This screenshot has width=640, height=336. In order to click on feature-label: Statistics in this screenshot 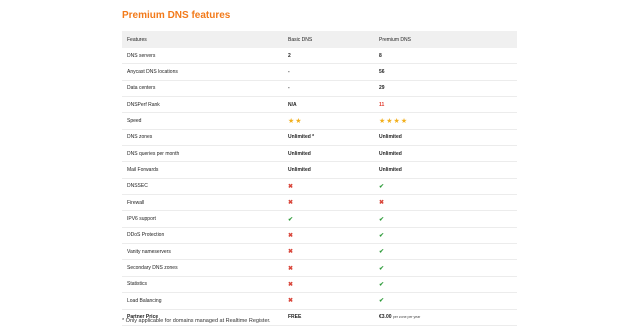, I will do `click(202, 285)`.